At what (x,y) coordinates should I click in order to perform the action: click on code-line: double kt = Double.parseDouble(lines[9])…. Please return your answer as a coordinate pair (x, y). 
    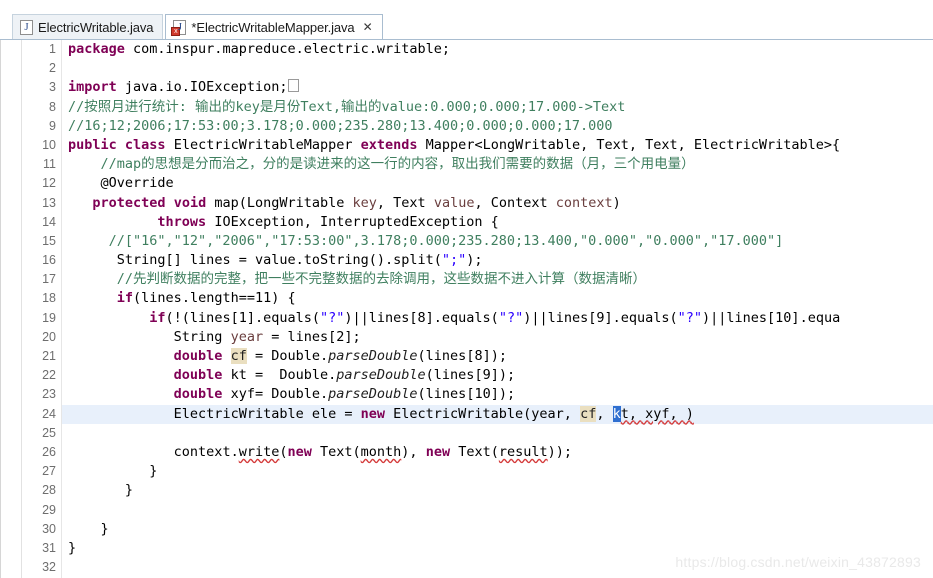
    Looking at the image, I should click on (497, 375).